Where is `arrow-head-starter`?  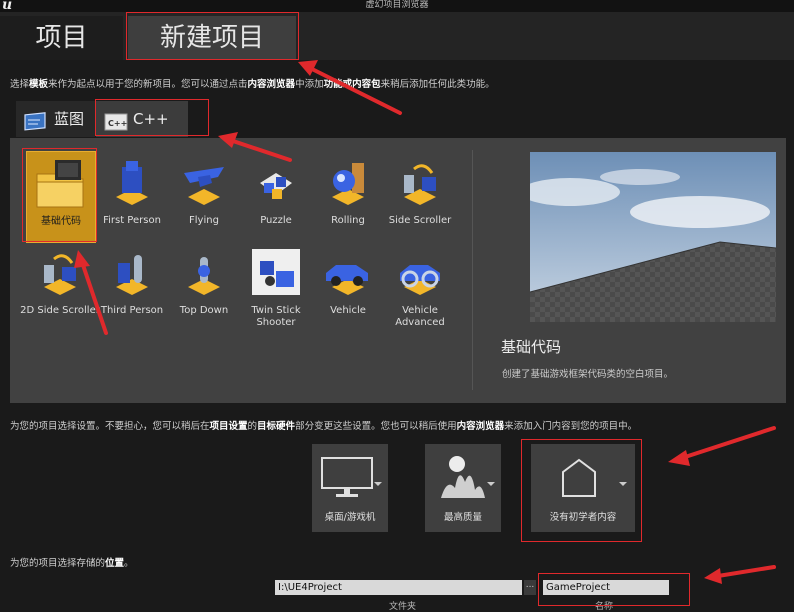
arrow-head-starter is located at coordinates (679, 458).